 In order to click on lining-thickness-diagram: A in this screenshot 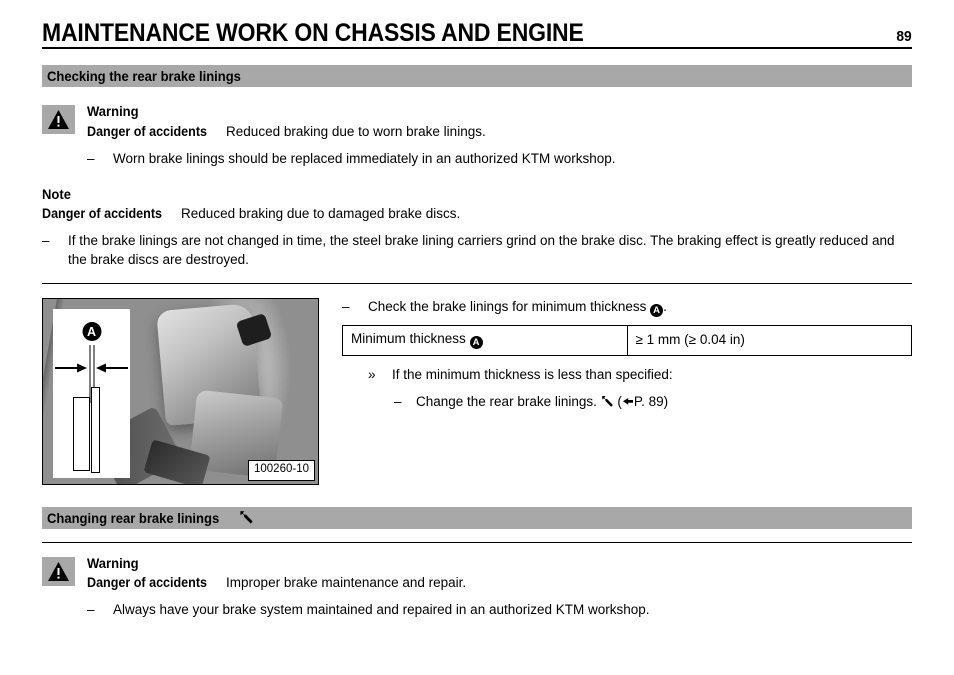, I will do `click(91, 393)`.